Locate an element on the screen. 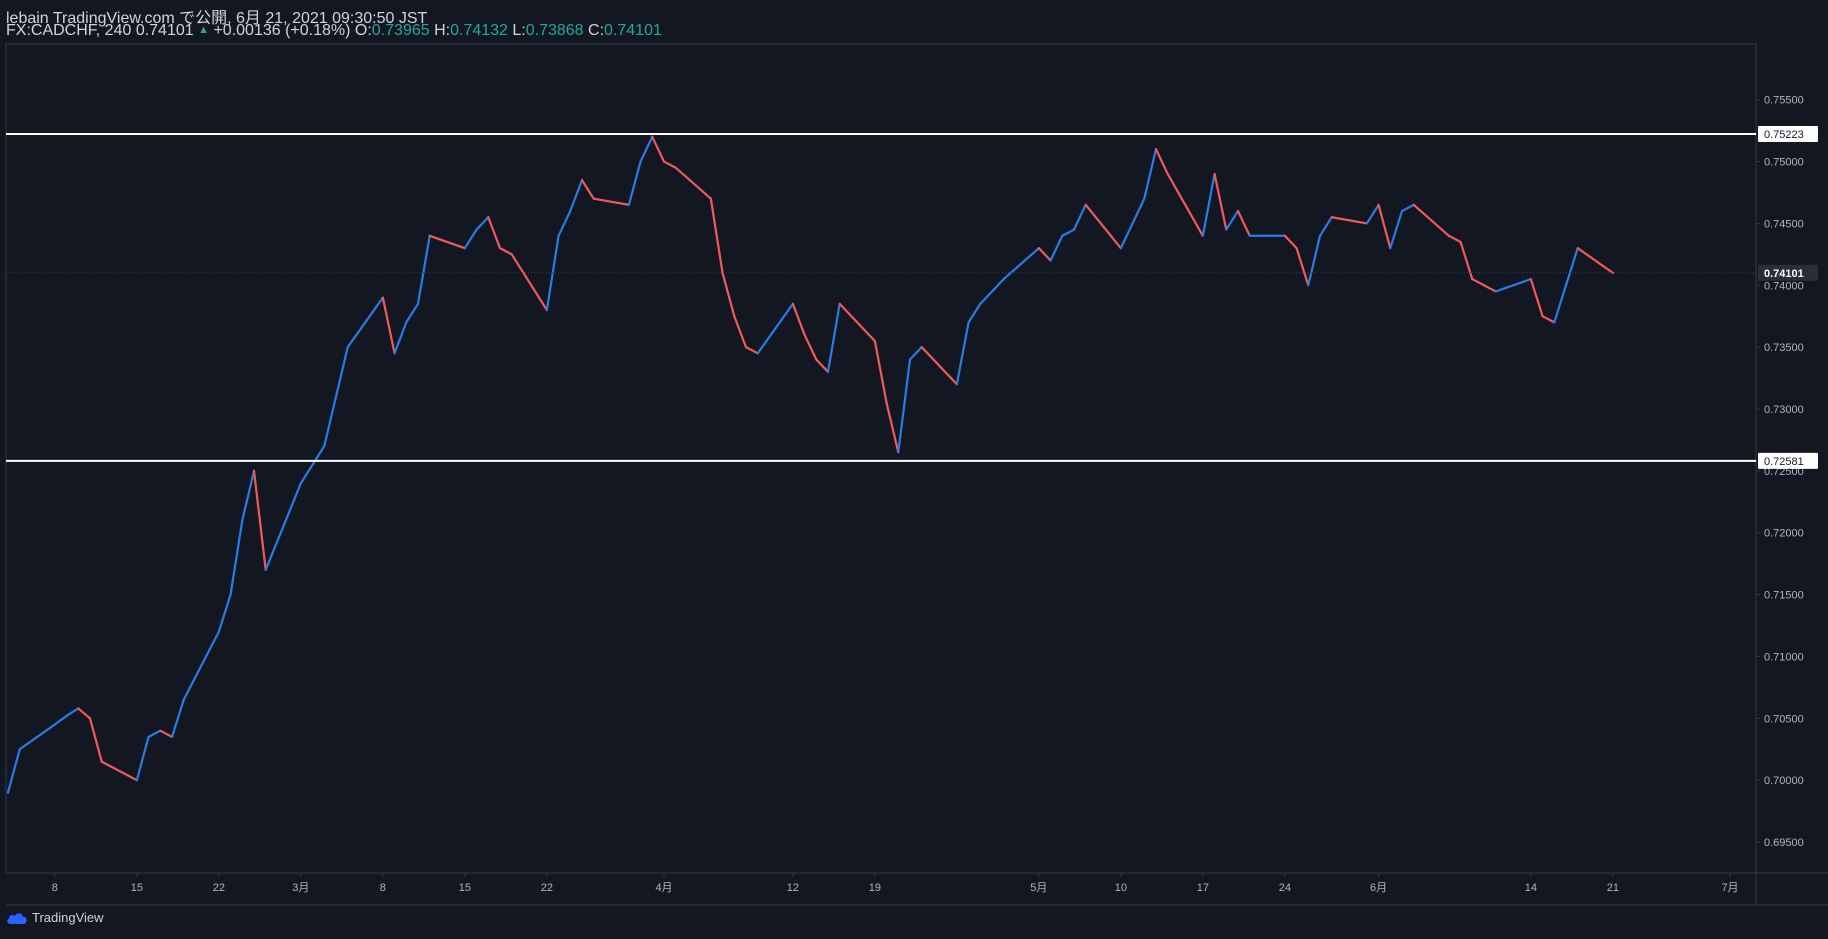  y-tick-label: 0.75000 is located at coordinates (1784, 163).